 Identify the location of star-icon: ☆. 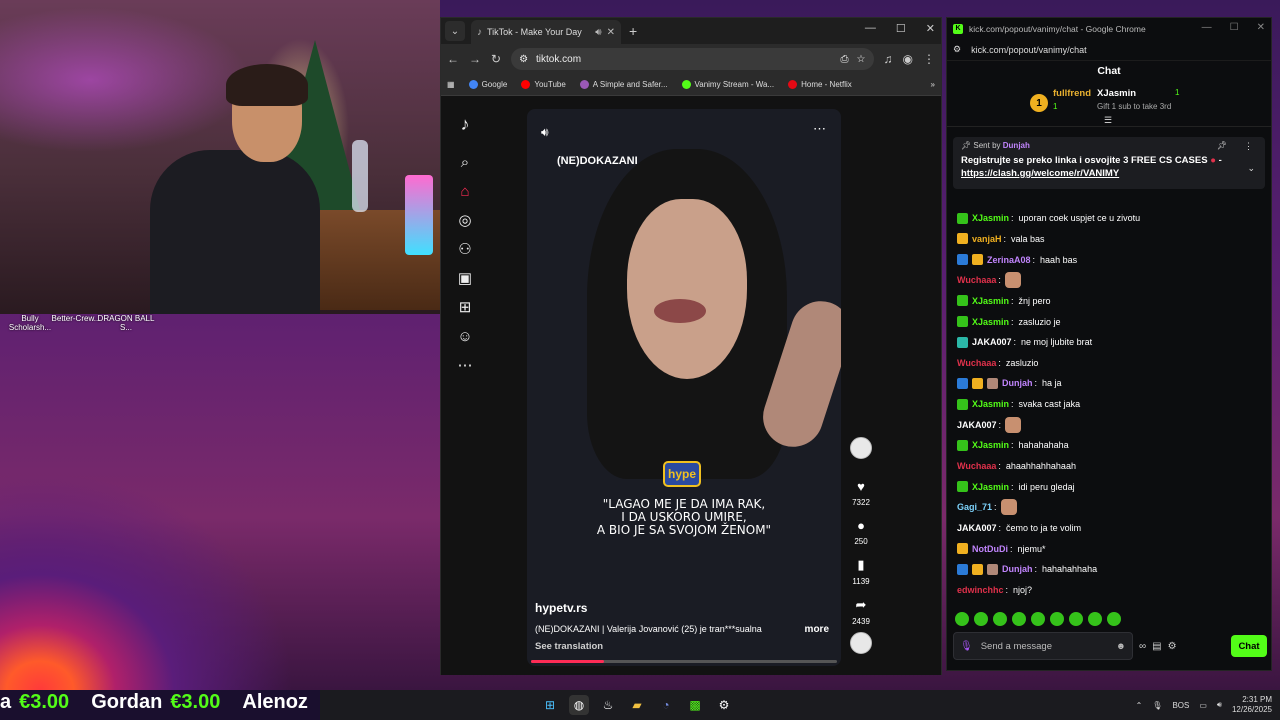
(861, 59).